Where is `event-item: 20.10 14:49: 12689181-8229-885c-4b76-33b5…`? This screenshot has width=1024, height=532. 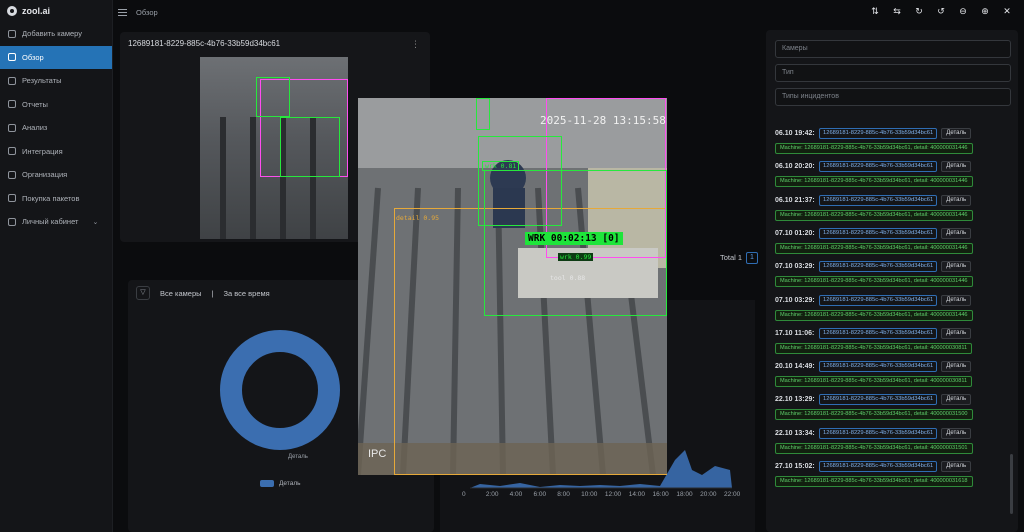 event-item: 20.10 14:49: 12689181-8229-885c-4b76-33b5… is located at coordinates (893, 374).